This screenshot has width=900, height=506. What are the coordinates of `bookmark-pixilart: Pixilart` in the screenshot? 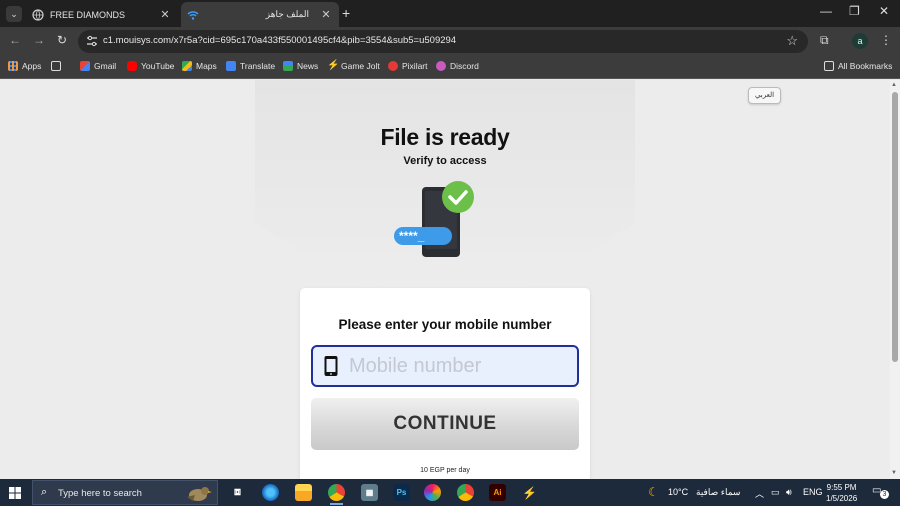 It's located at (408, 66).